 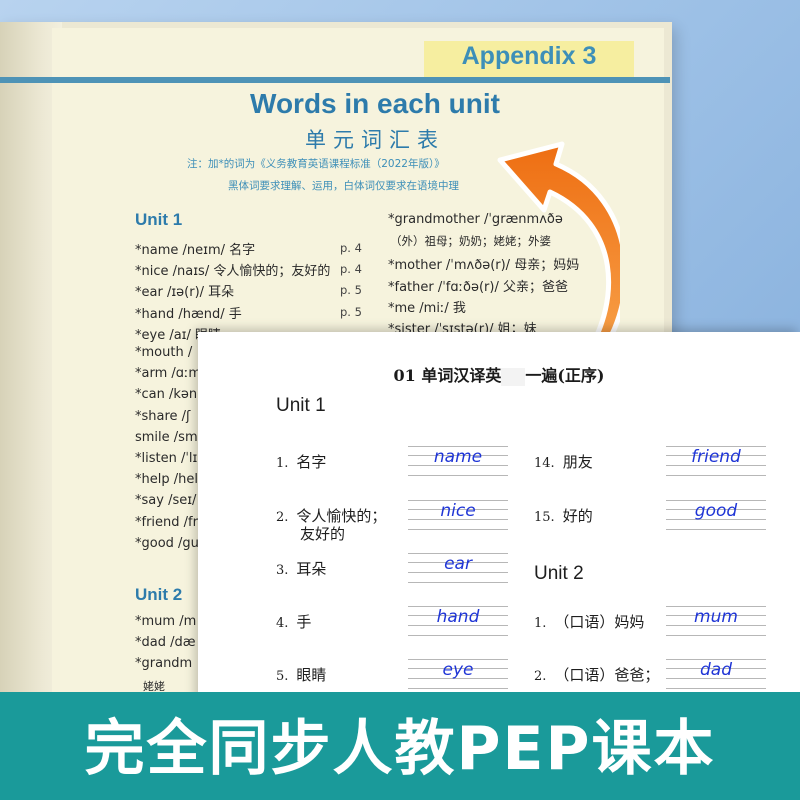 What do you see at coordinates (458, 511) in the screenshot?
I see `answer-word: nice` at bounding box center [458, 511].